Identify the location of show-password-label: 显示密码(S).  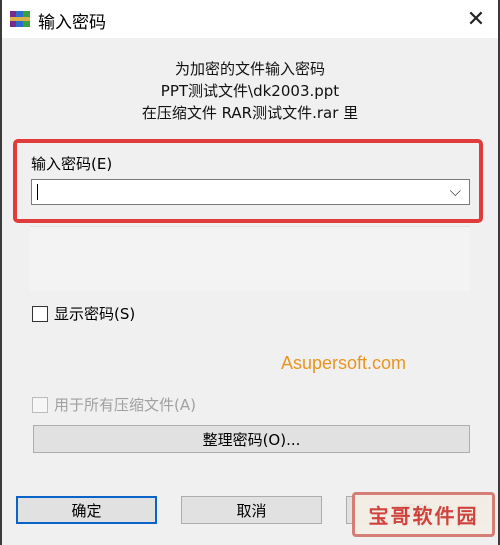
(94, 313).